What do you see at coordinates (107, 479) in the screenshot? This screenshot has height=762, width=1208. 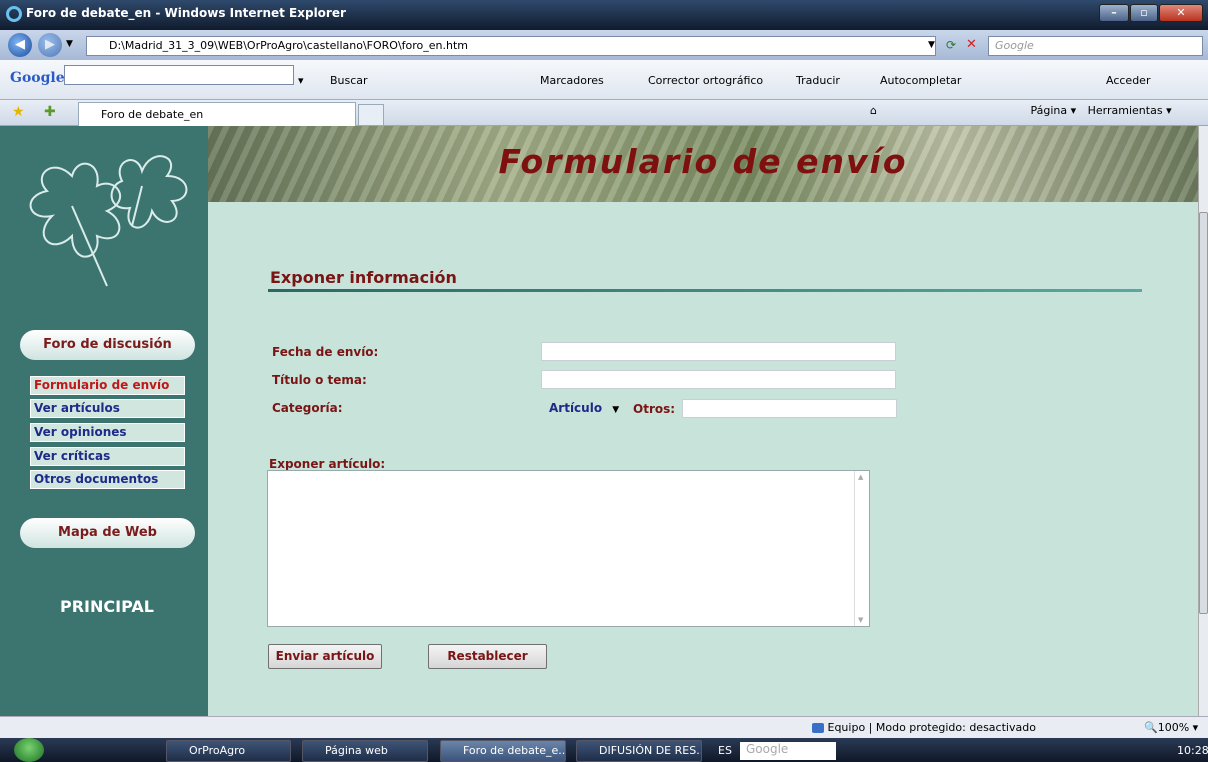 I see `sidebar-item-otros-documentos: Otros documentos` at bounding box center [107, 479].